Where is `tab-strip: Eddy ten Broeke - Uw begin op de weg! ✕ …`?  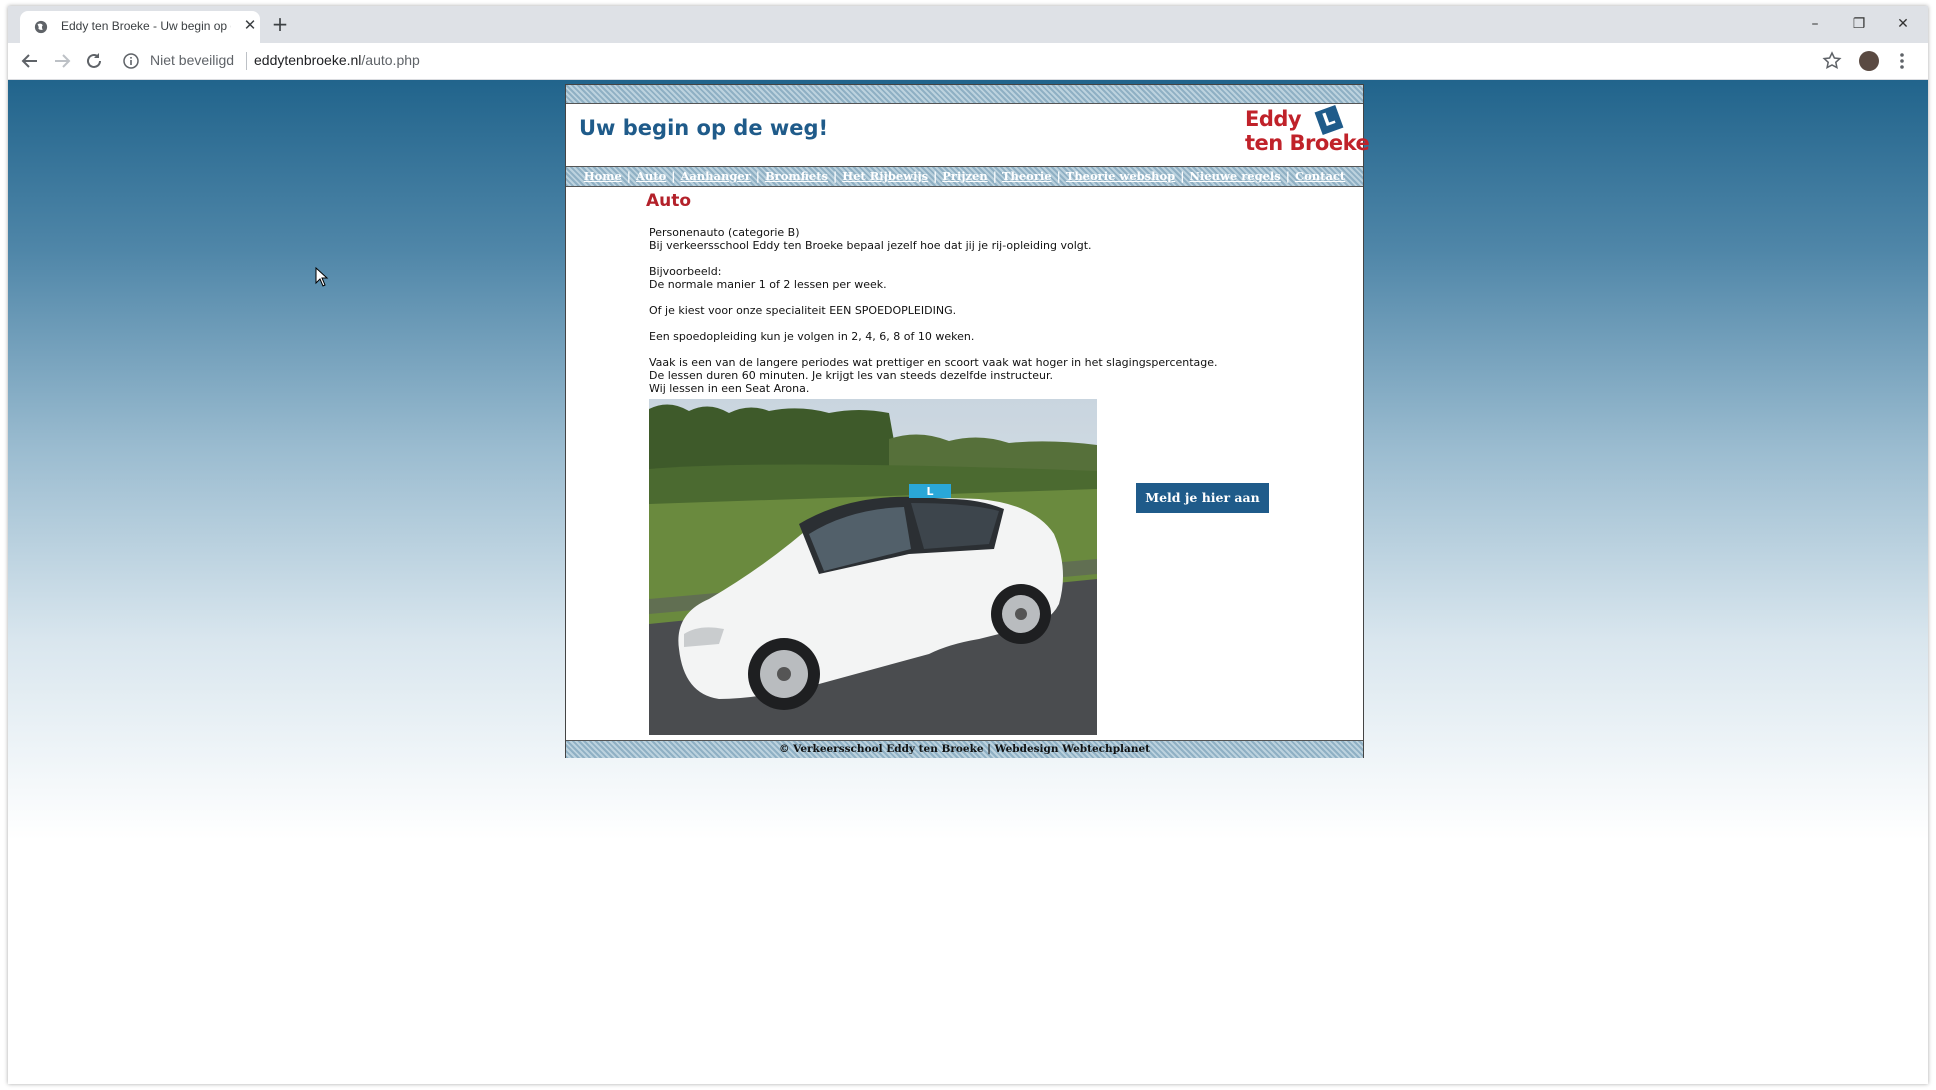
tab-strip: Eddy ten Broeke - Uw begin op de weg! ✕ … is located at coordinates (968, 24).